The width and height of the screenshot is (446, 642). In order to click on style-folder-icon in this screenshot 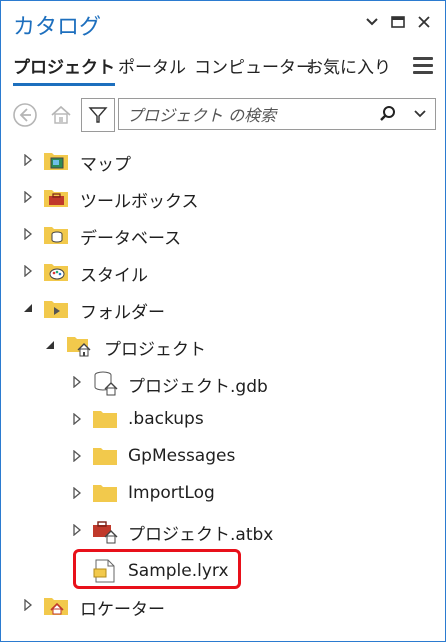, I will do `click(56, 271)`.